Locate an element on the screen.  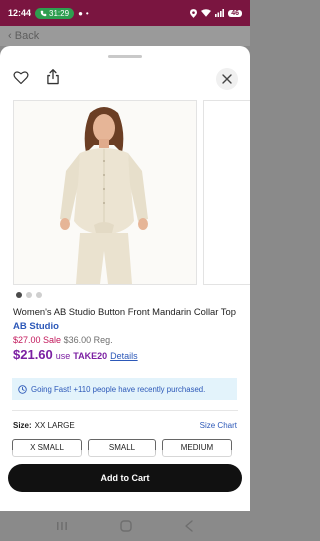
home-icon is located at coordinates (126, 526).